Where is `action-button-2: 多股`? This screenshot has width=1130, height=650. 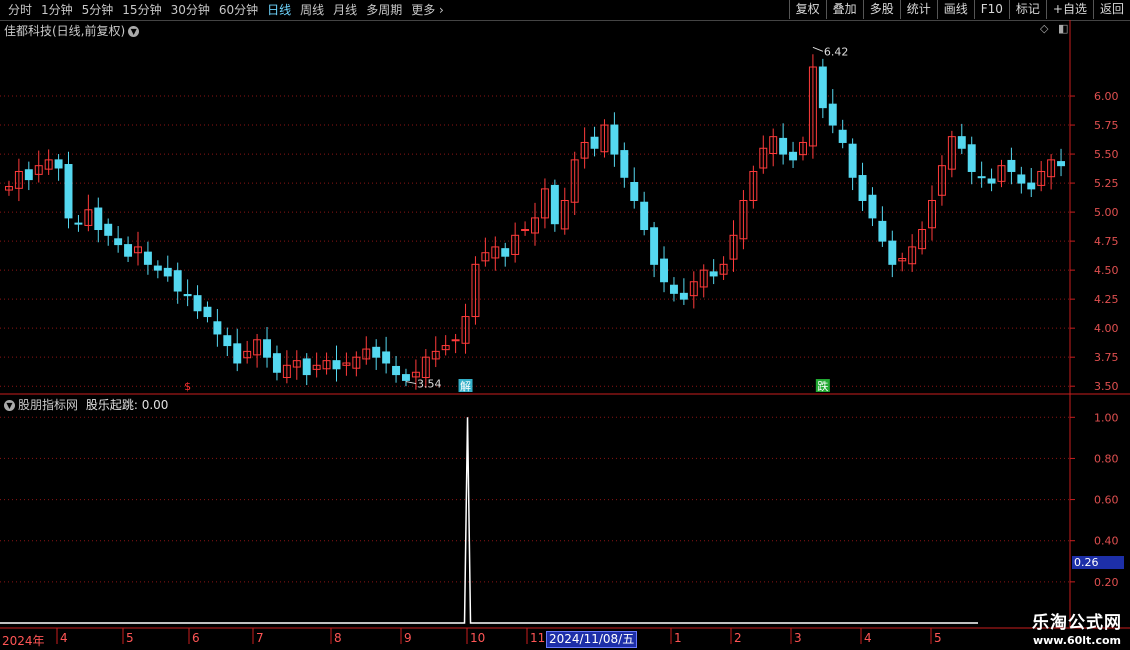
action-button-2: 多股 is located at coordinates (881, 9).